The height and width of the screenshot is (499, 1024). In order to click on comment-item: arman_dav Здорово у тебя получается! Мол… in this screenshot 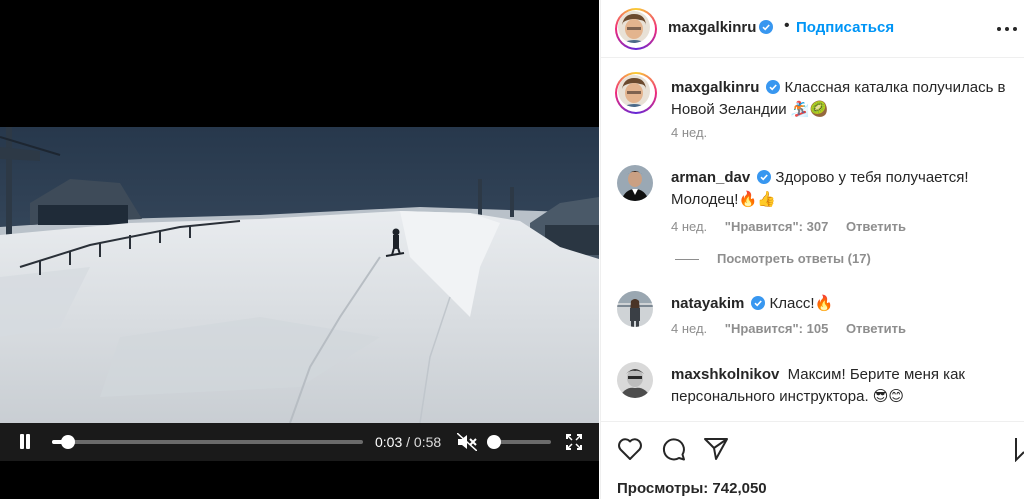, I will do `click(817, 205)`.